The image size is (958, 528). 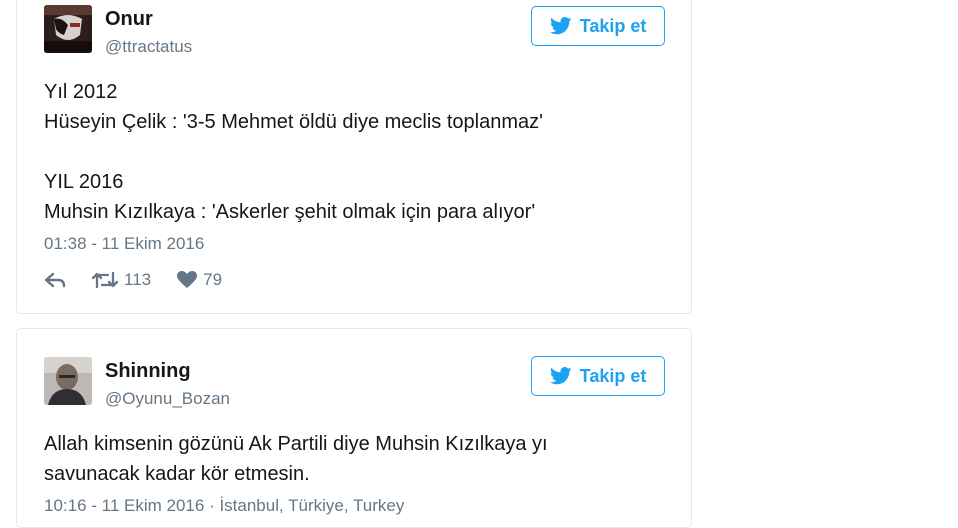 What do you see at coordinates (148, 371) in the screenshot?
I see `author-name: Shinning` at bounding box center [148, 371].